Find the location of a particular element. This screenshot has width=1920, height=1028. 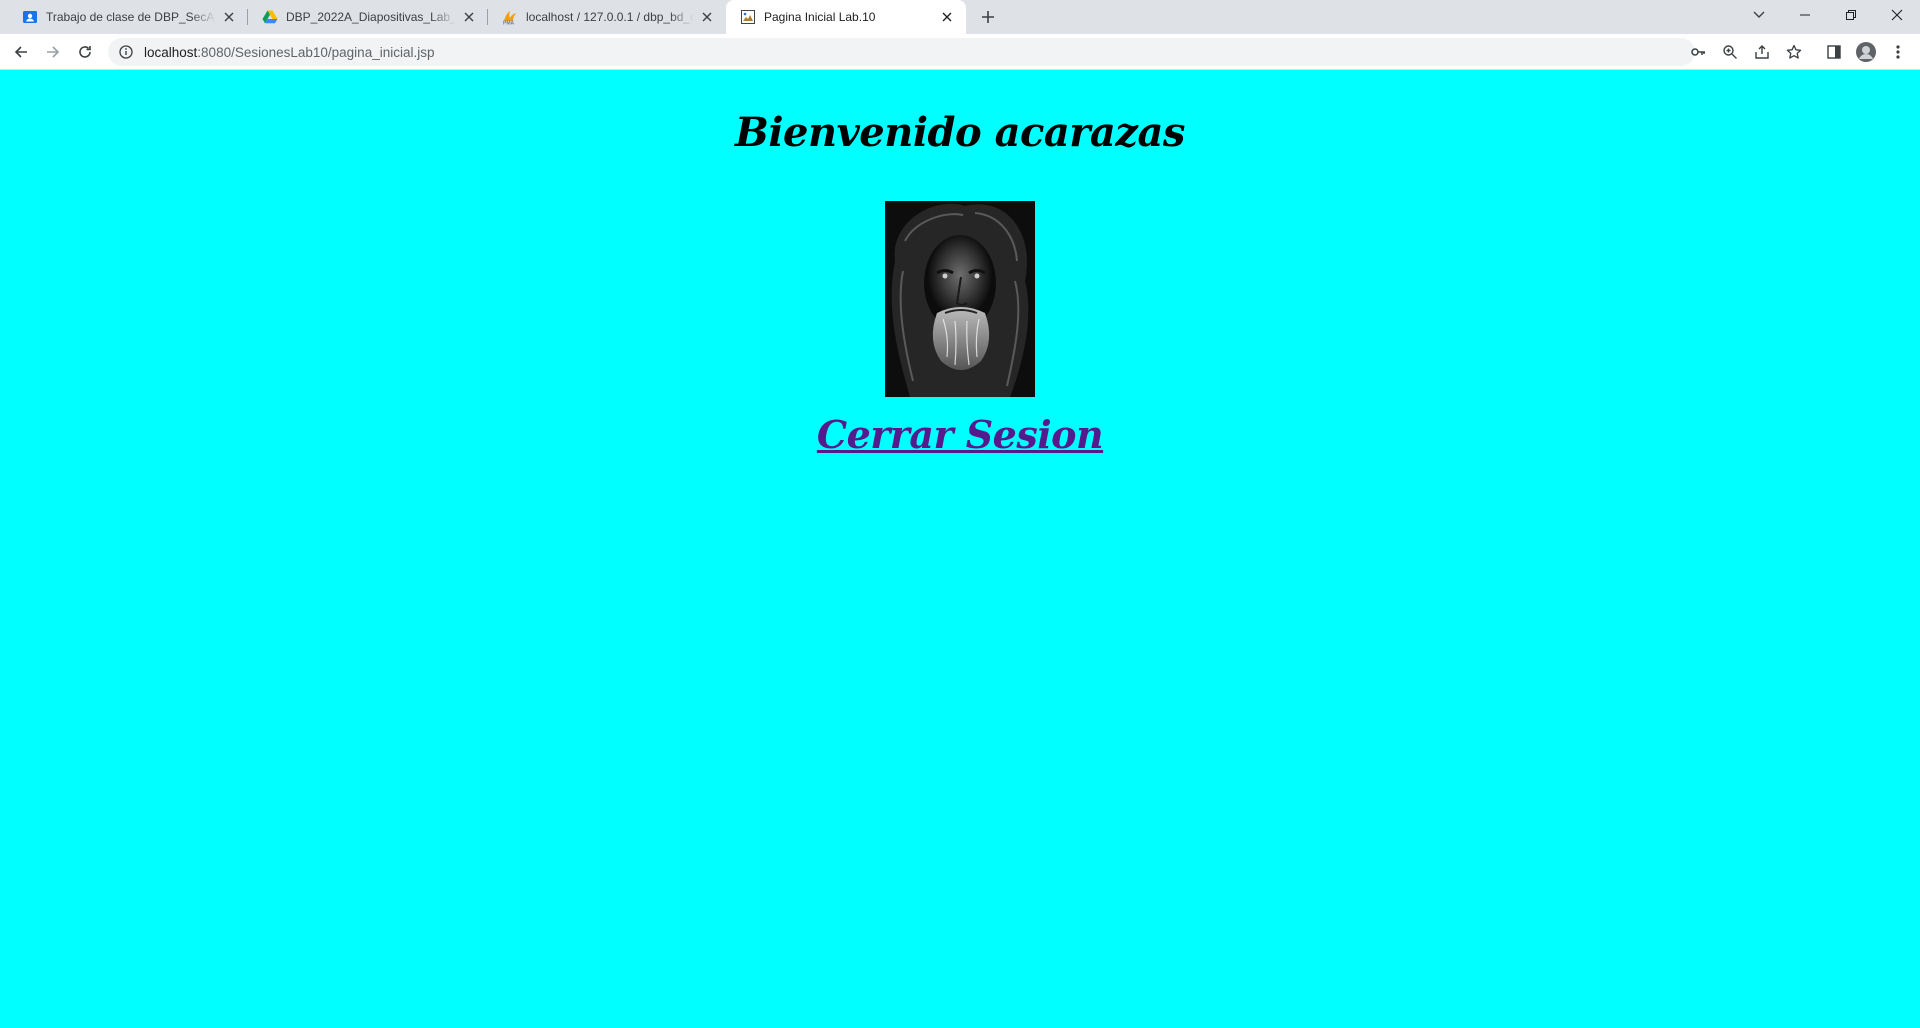

key-icon is located at coordinates (1698, 52).